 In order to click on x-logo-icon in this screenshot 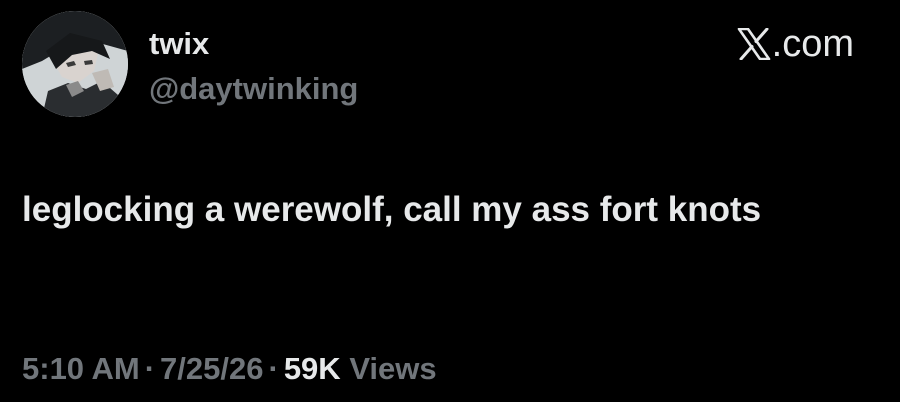, I will do `click(754, 44)`.